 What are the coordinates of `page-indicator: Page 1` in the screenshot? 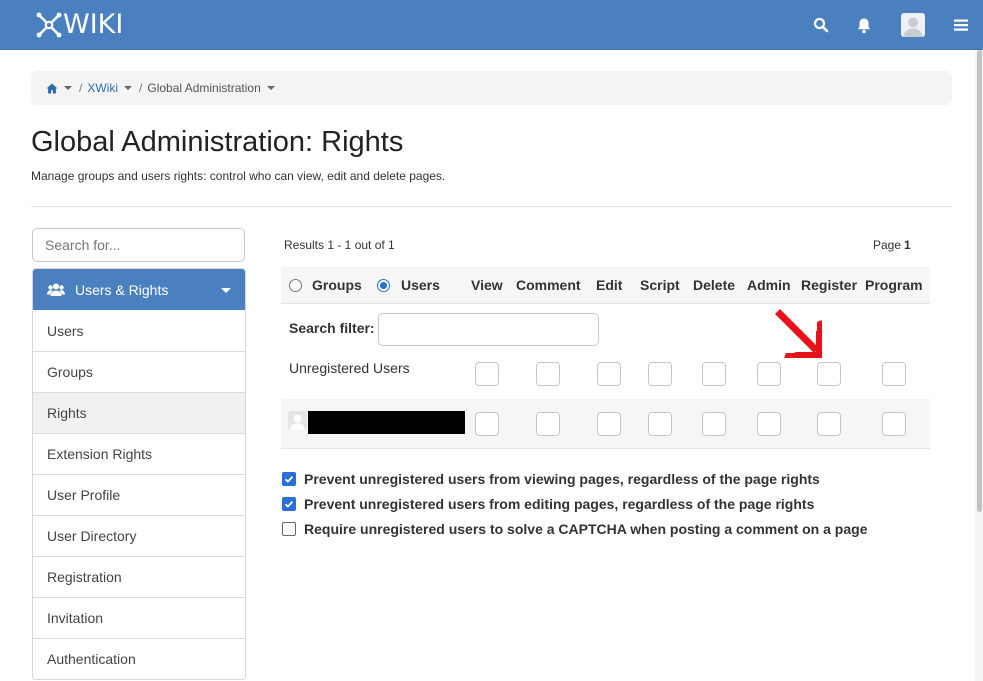 It's located at (892, 245).